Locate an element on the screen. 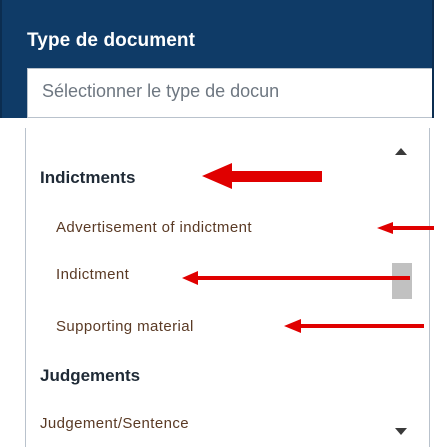  option-indictment: Indictment is located at coordinates (92, 274).